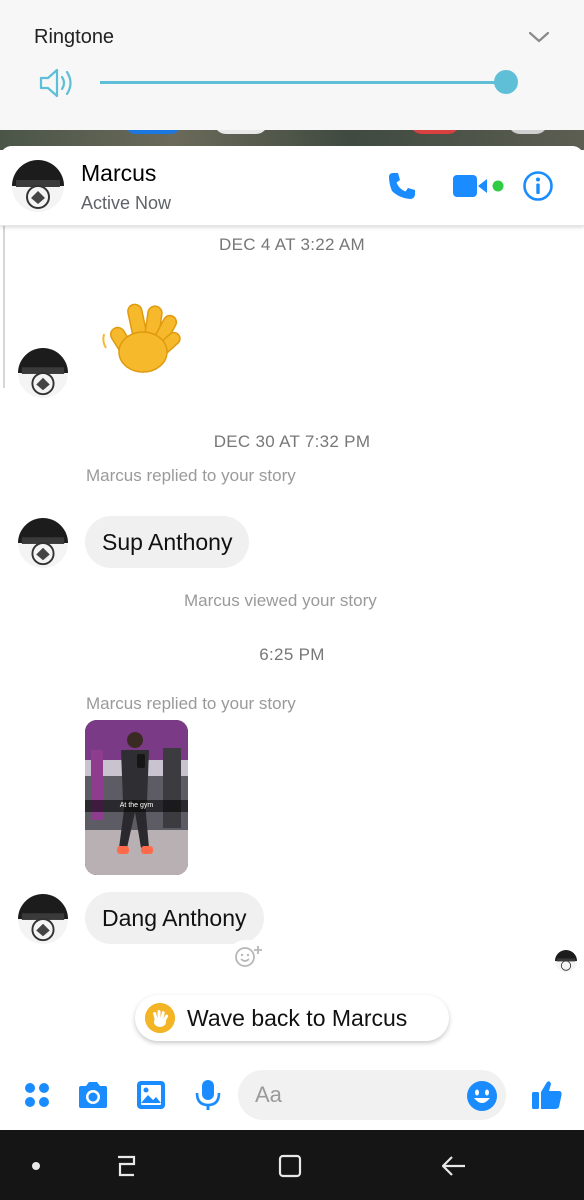 This screenshot has width=584, height=1200. I want to click on system-navigation-bar, so click(292, 1165).